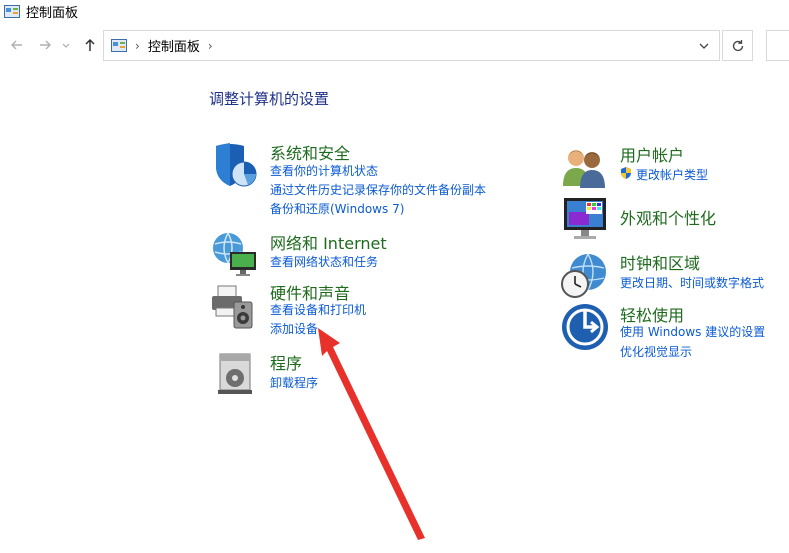  I want to click on arrow-up-icon, so click(90, 44).